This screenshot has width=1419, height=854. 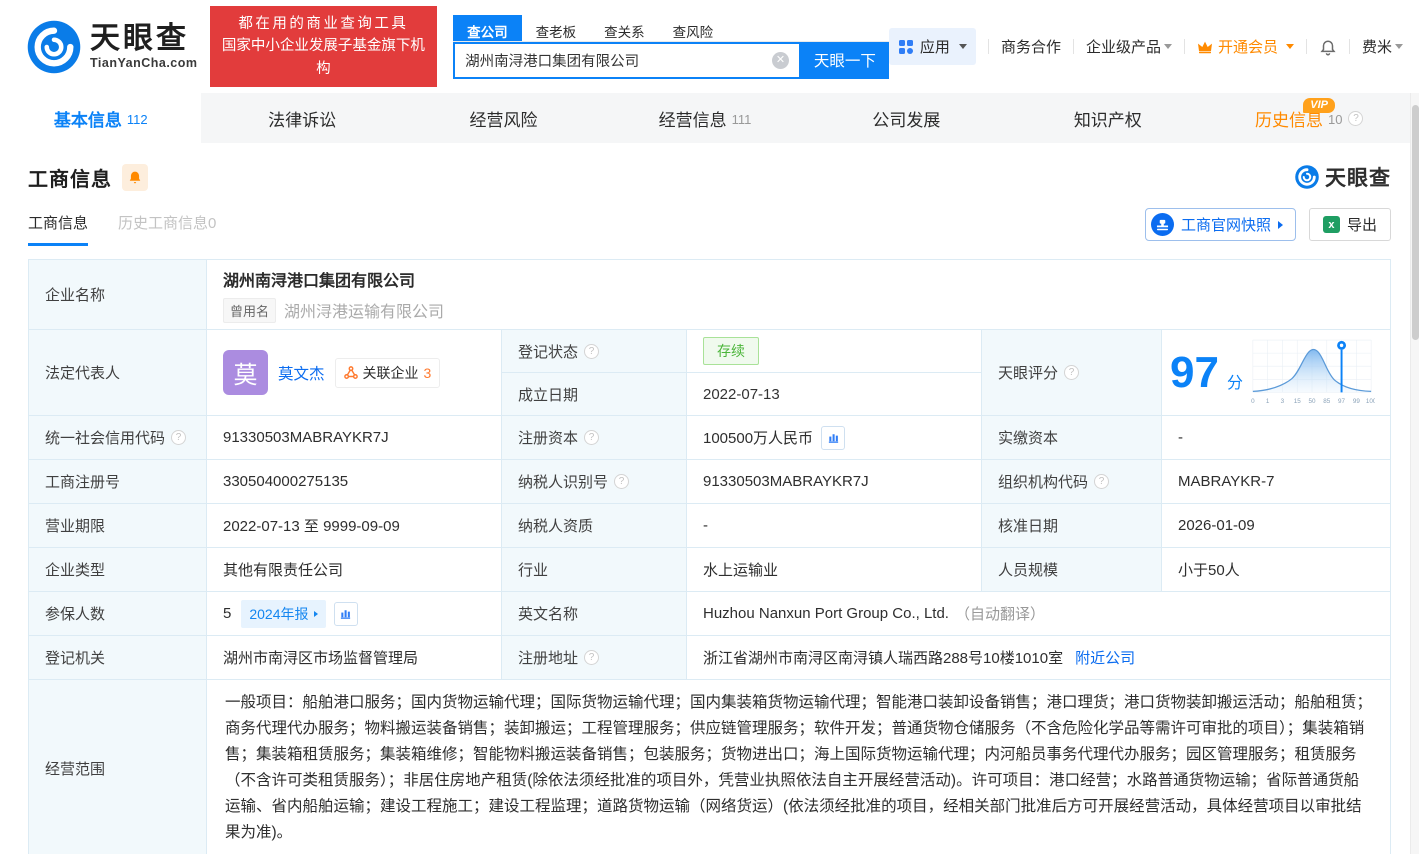 I want to click on nearby-companies-link: 附近公司, so click(x=1105, y=657).